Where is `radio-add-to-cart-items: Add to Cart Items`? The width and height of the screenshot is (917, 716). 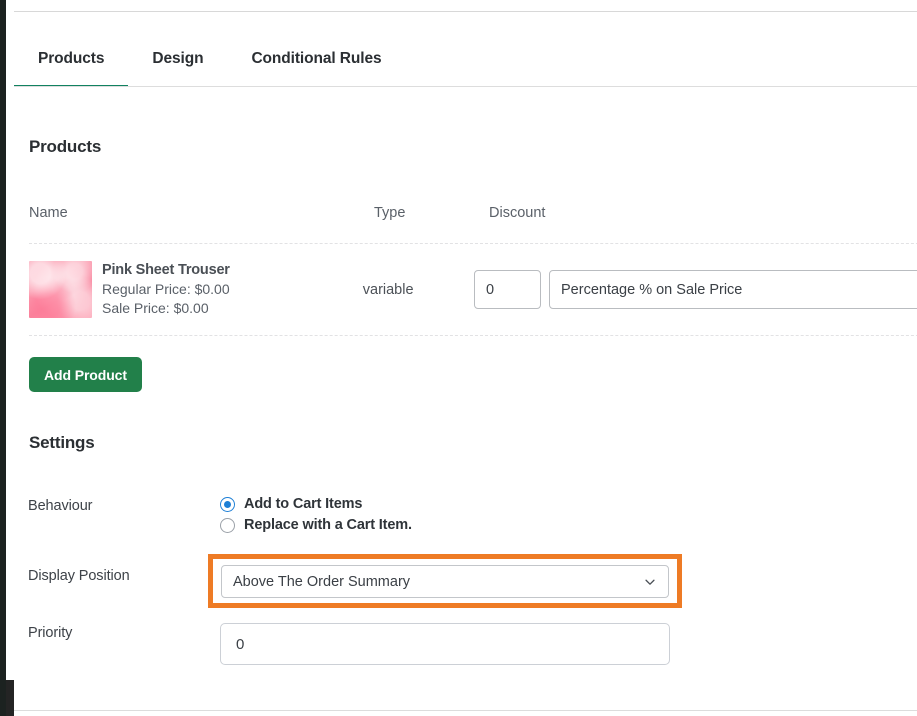
radio-add-to-cart-items: Add to Cart Items is located at coordinates (316, 504).